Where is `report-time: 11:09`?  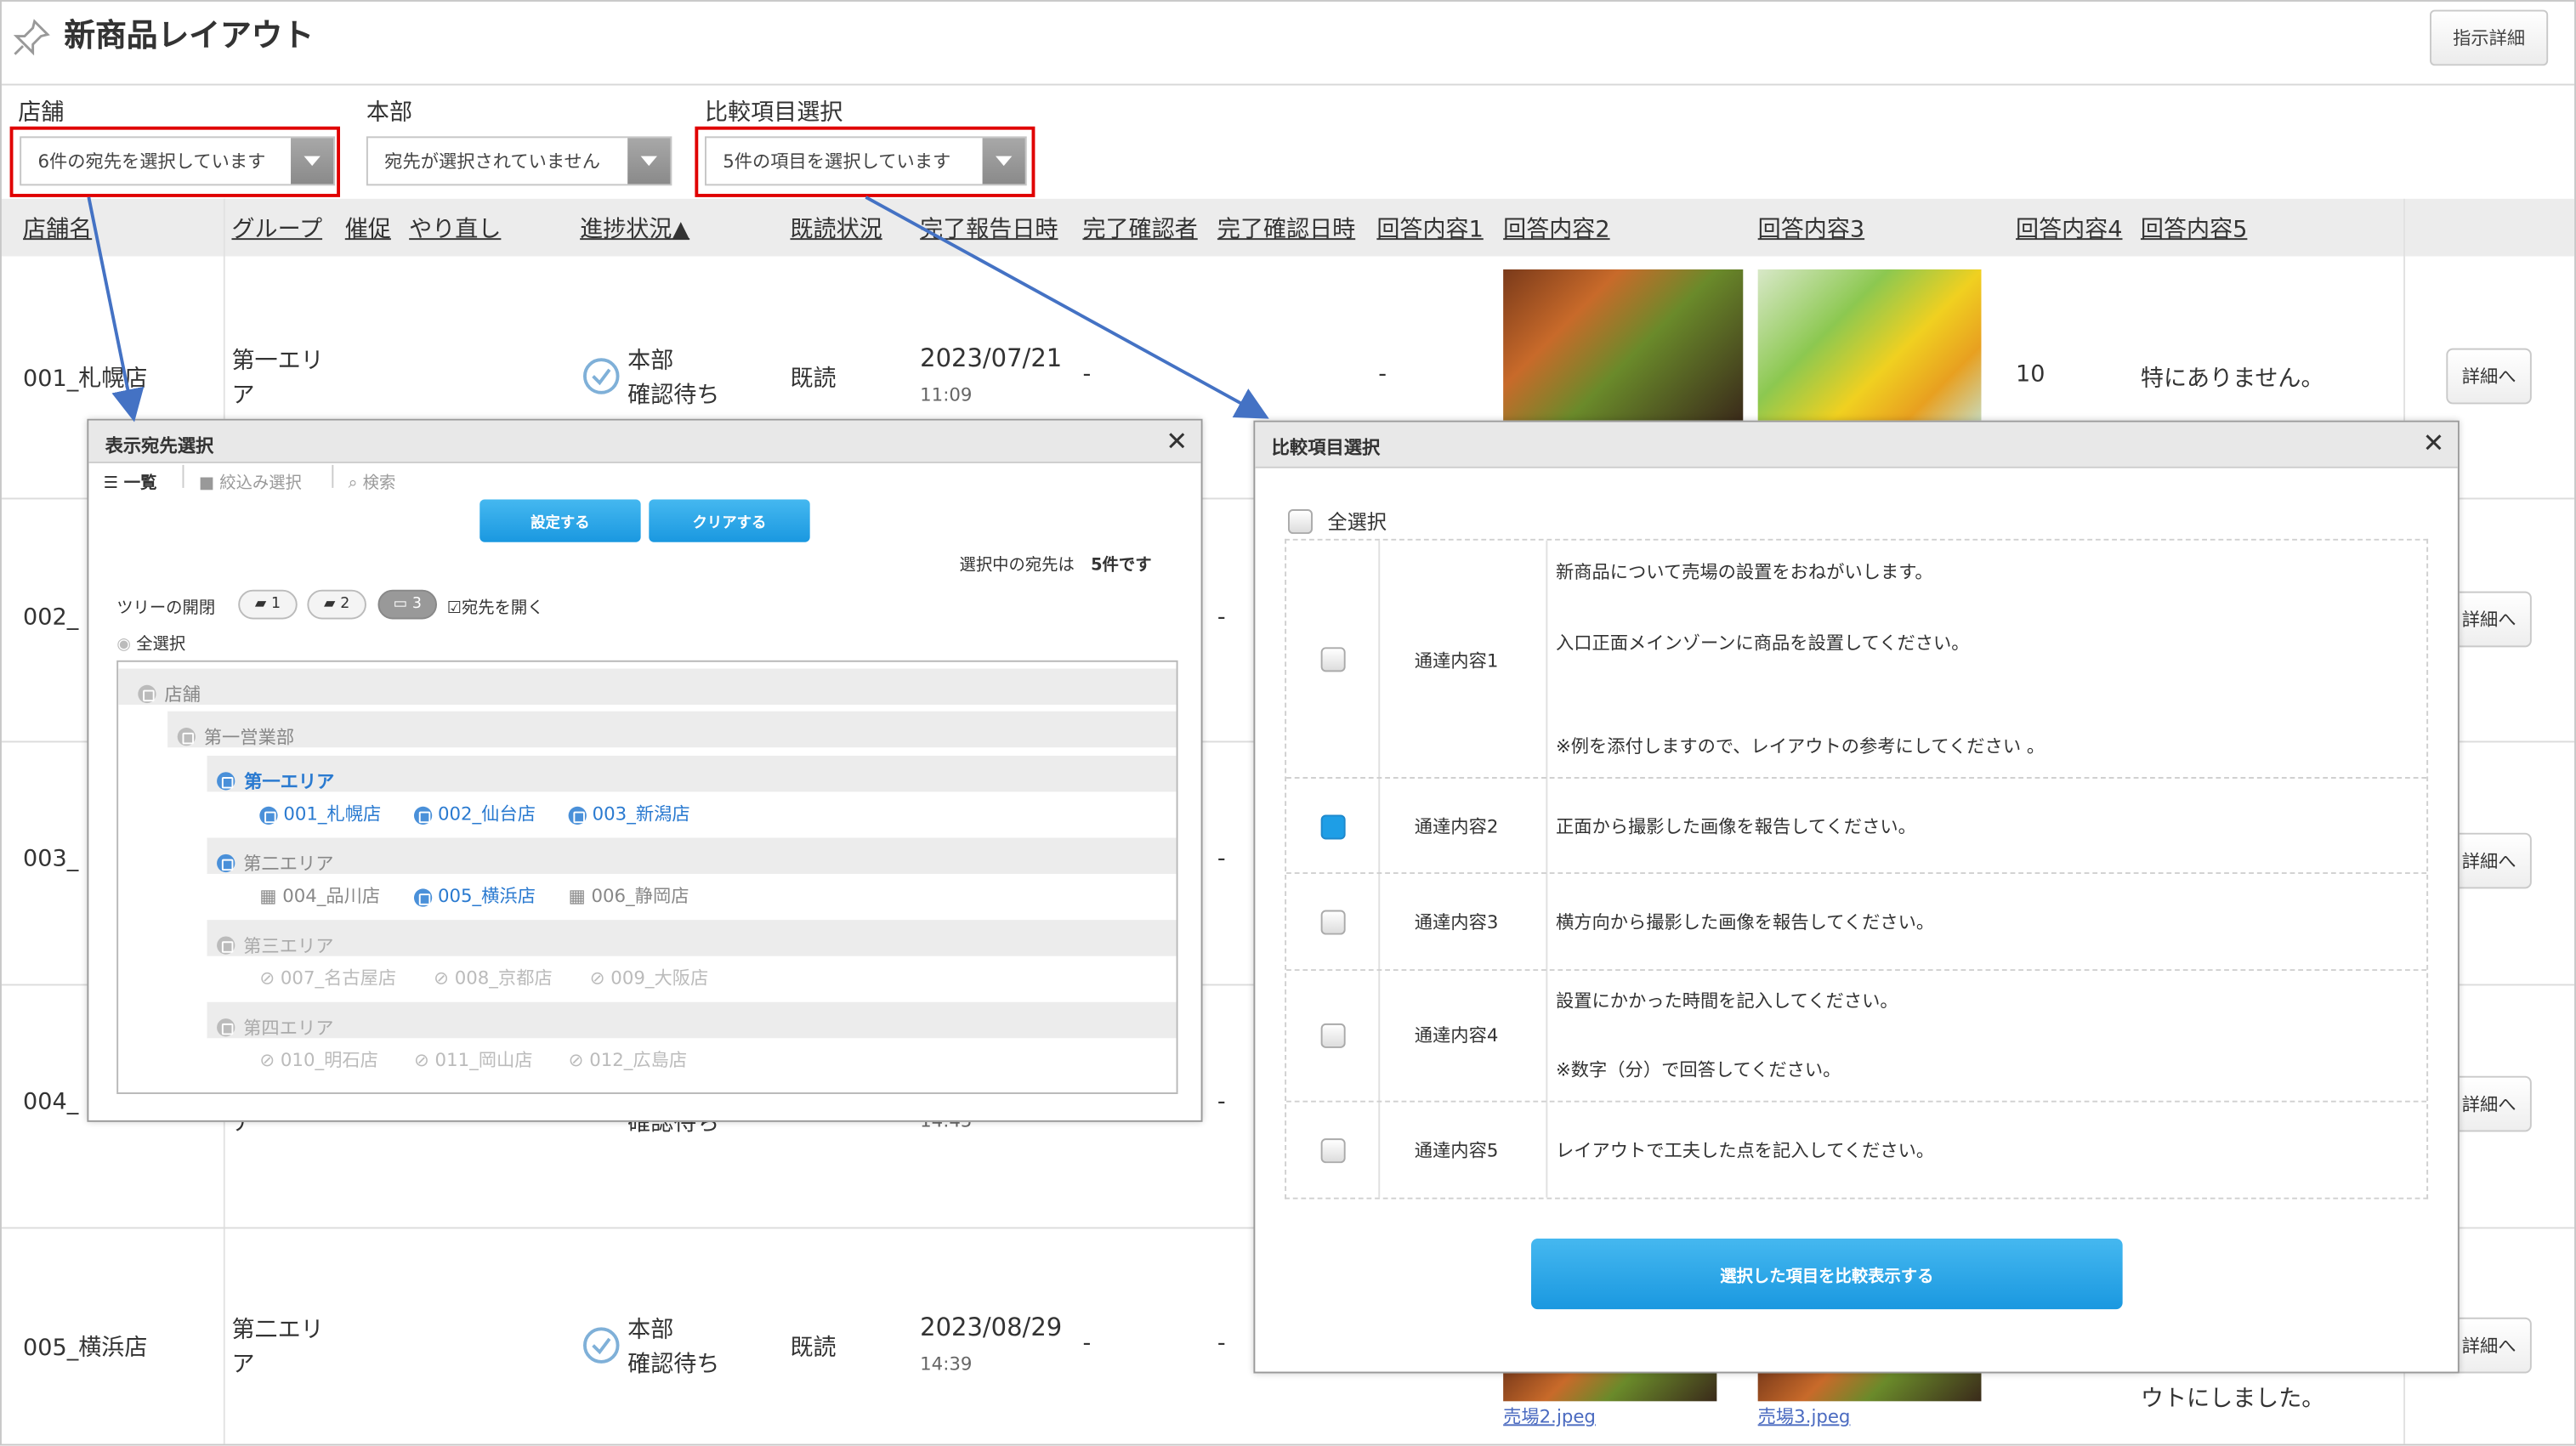
report-time: 11:09 is located at coordinates (947, 395).